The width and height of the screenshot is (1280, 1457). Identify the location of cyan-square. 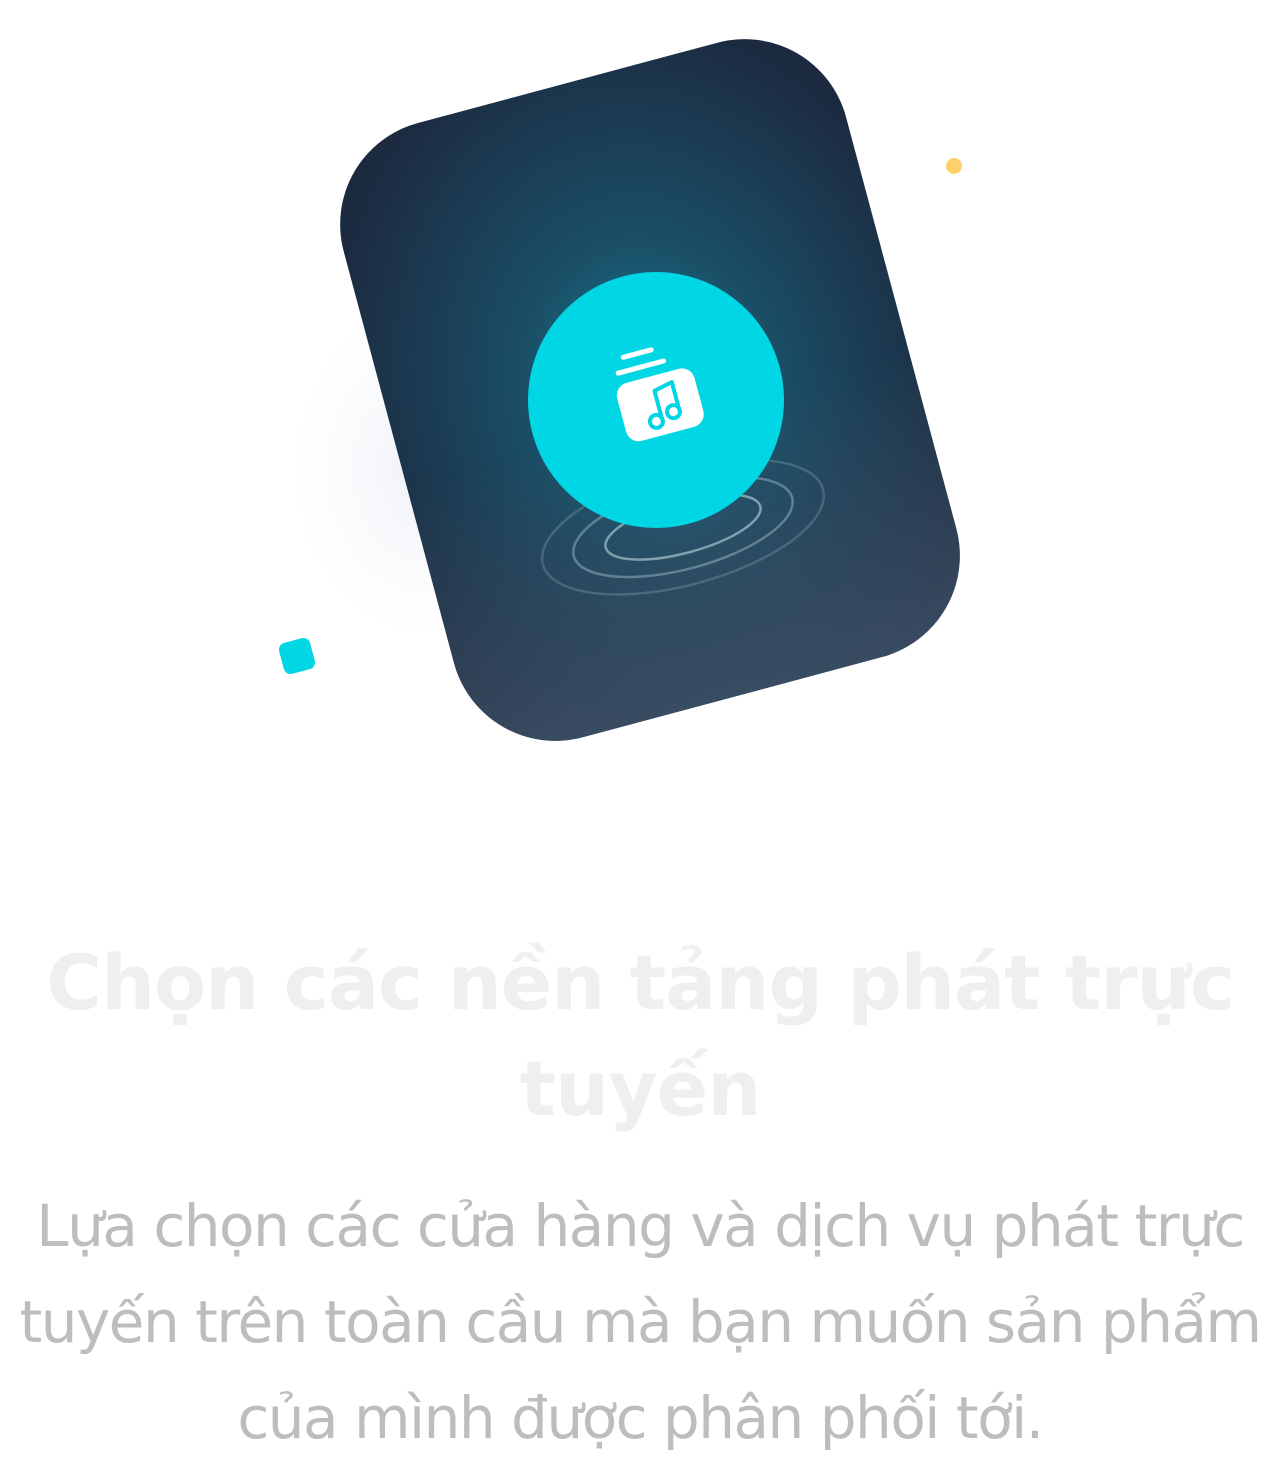
(297, 656).